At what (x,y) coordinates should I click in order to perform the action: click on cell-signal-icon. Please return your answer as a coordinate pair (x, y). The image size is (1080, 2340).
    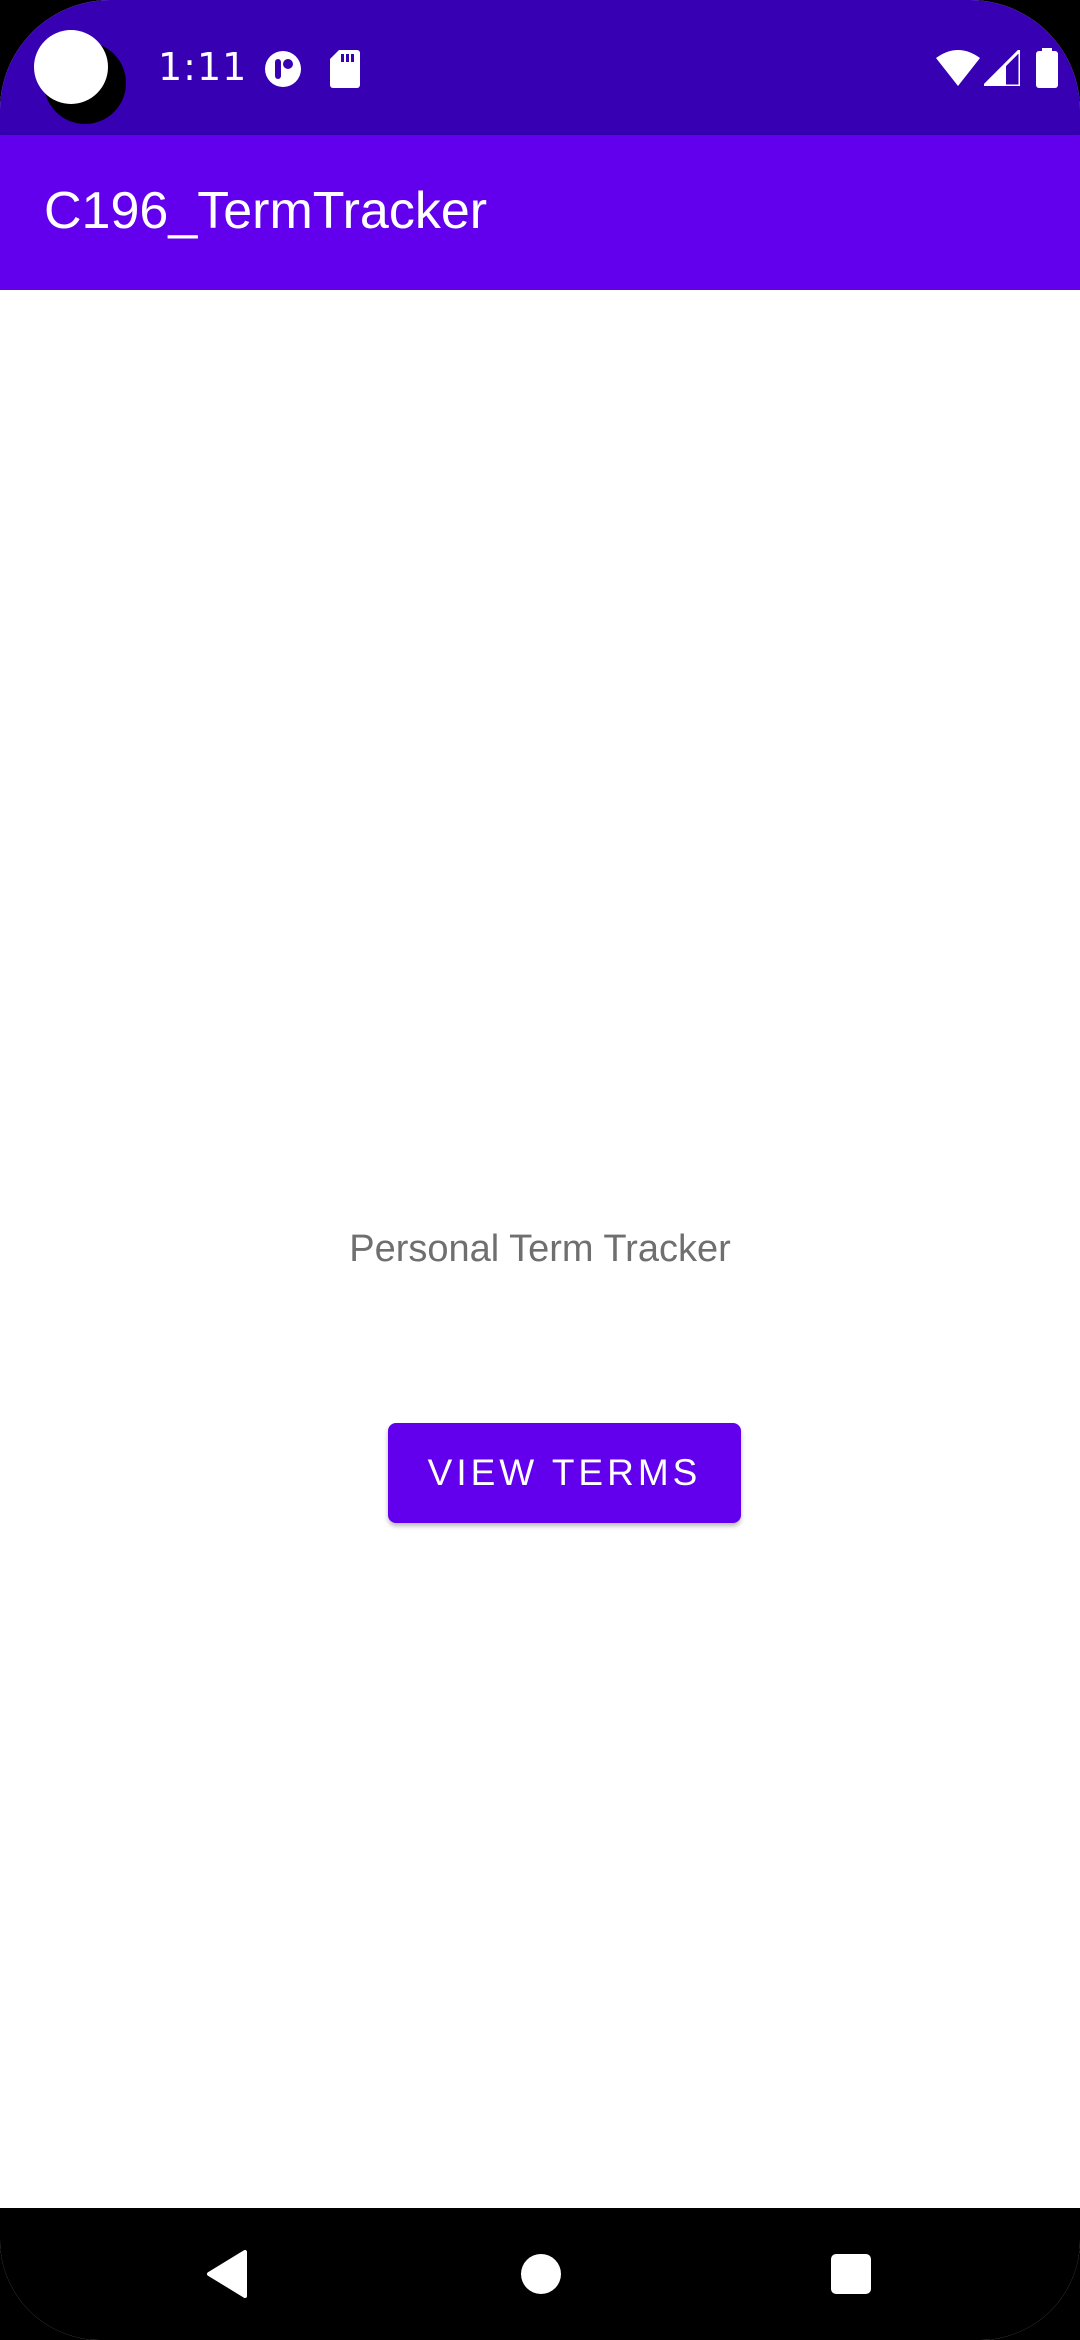
    Looking at the image, I should click on (1002, 68).